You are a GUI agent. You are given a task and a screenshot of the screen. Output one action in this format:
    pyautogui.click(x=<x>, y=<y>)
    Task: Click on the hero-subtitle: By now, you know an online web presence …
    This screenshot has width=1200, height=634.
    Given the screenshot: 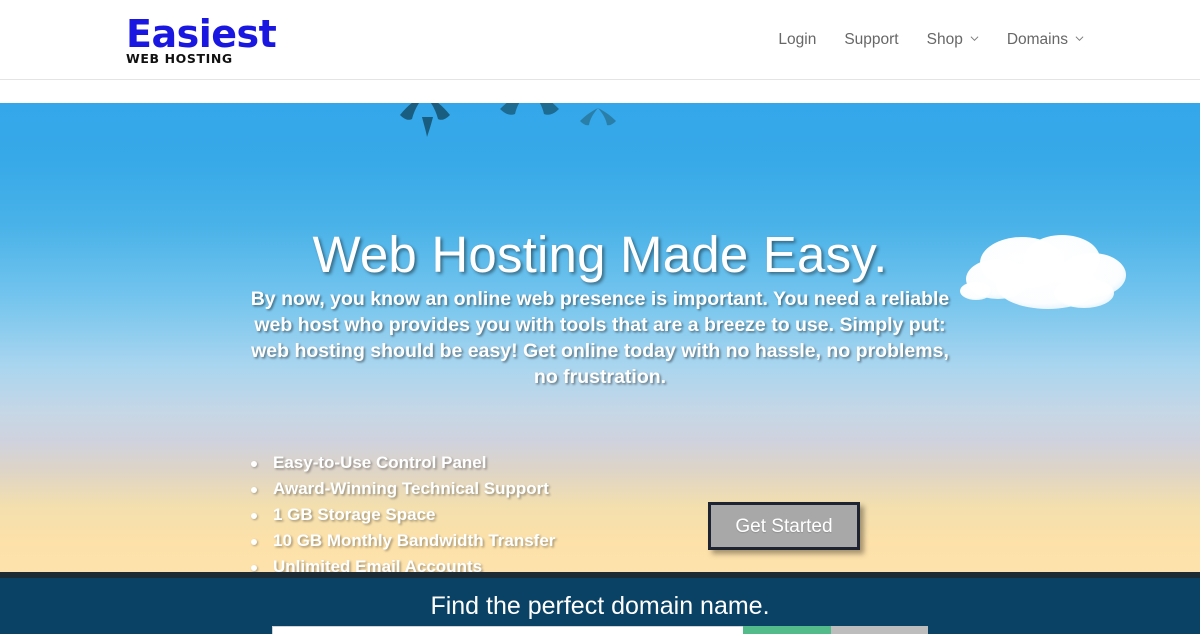 What is the action you would take?
    pyautogui.click(x=600, y=338)
    